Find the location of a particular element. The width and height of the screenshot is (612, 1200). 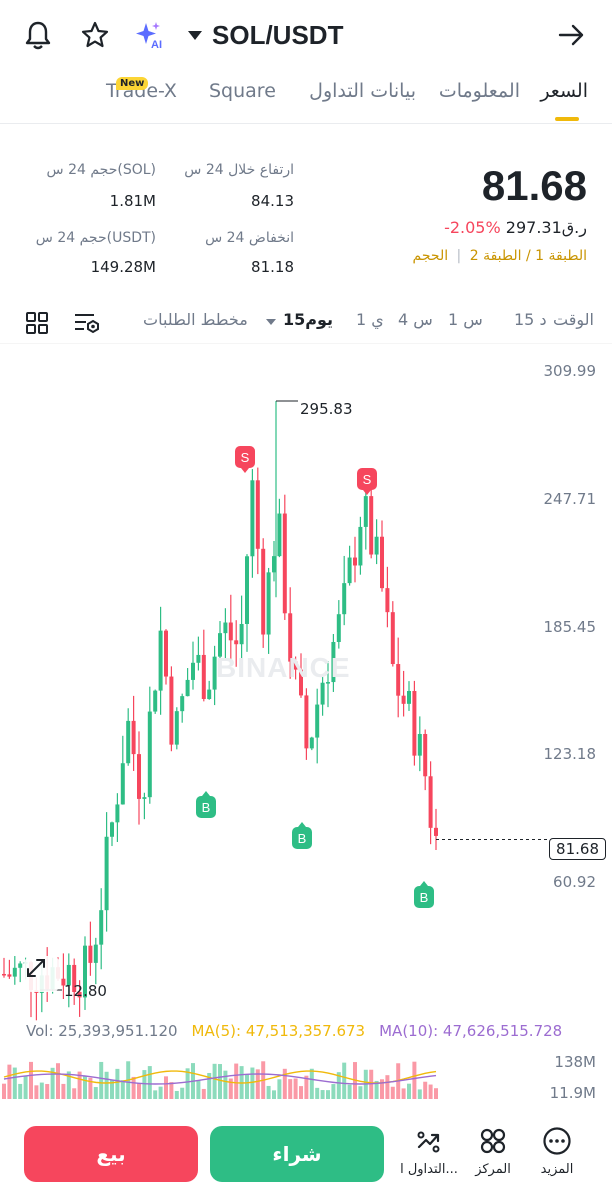

change-percent: -2.05% is located at coordinates (472, 227).